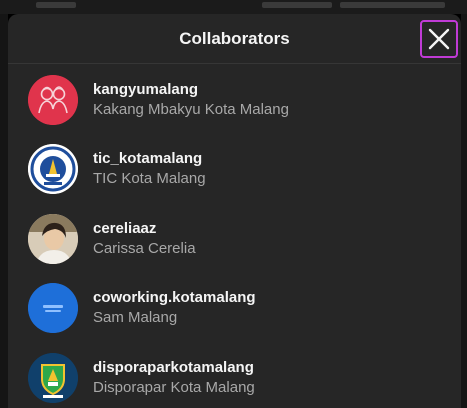 The height and width of the screenshot is (408, 467). I want to click on collaborator-info: cereliaaz Carissa Cerelia, so click(144, 239).